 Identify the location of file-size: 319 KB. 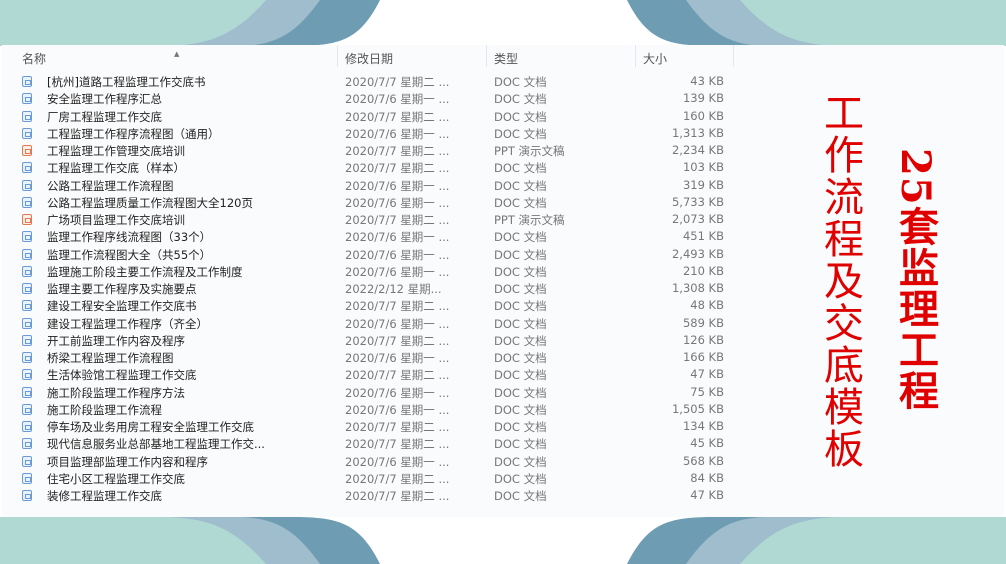
(703, 184).